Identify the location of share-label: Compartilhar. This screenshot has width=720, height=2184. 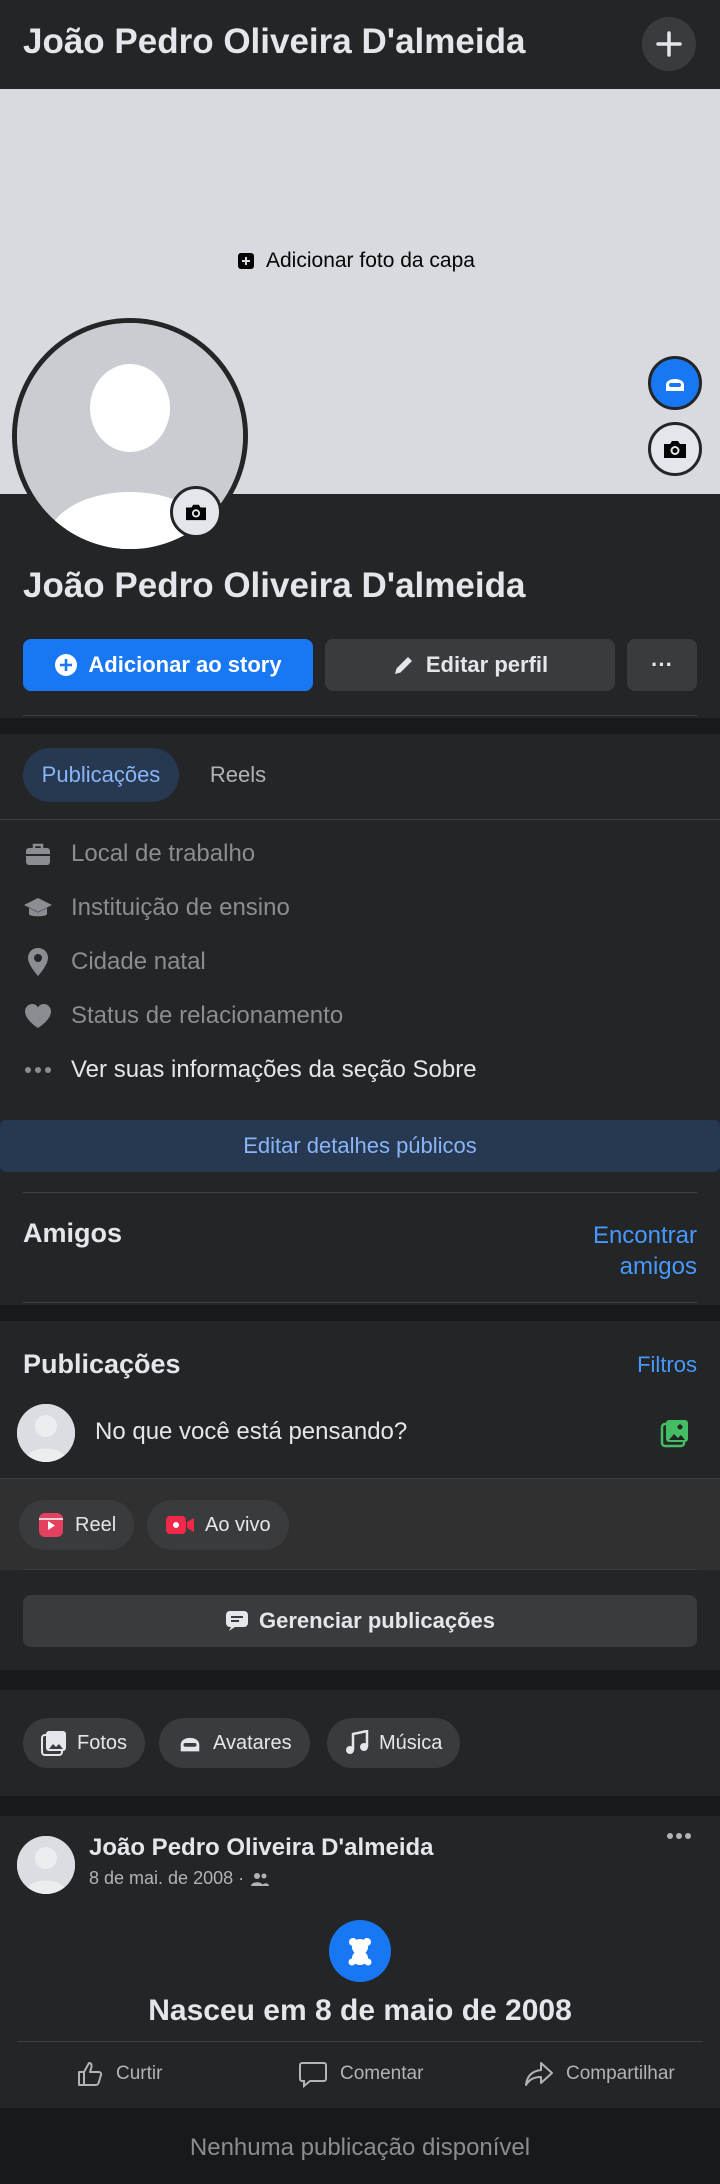
(620, 2073).